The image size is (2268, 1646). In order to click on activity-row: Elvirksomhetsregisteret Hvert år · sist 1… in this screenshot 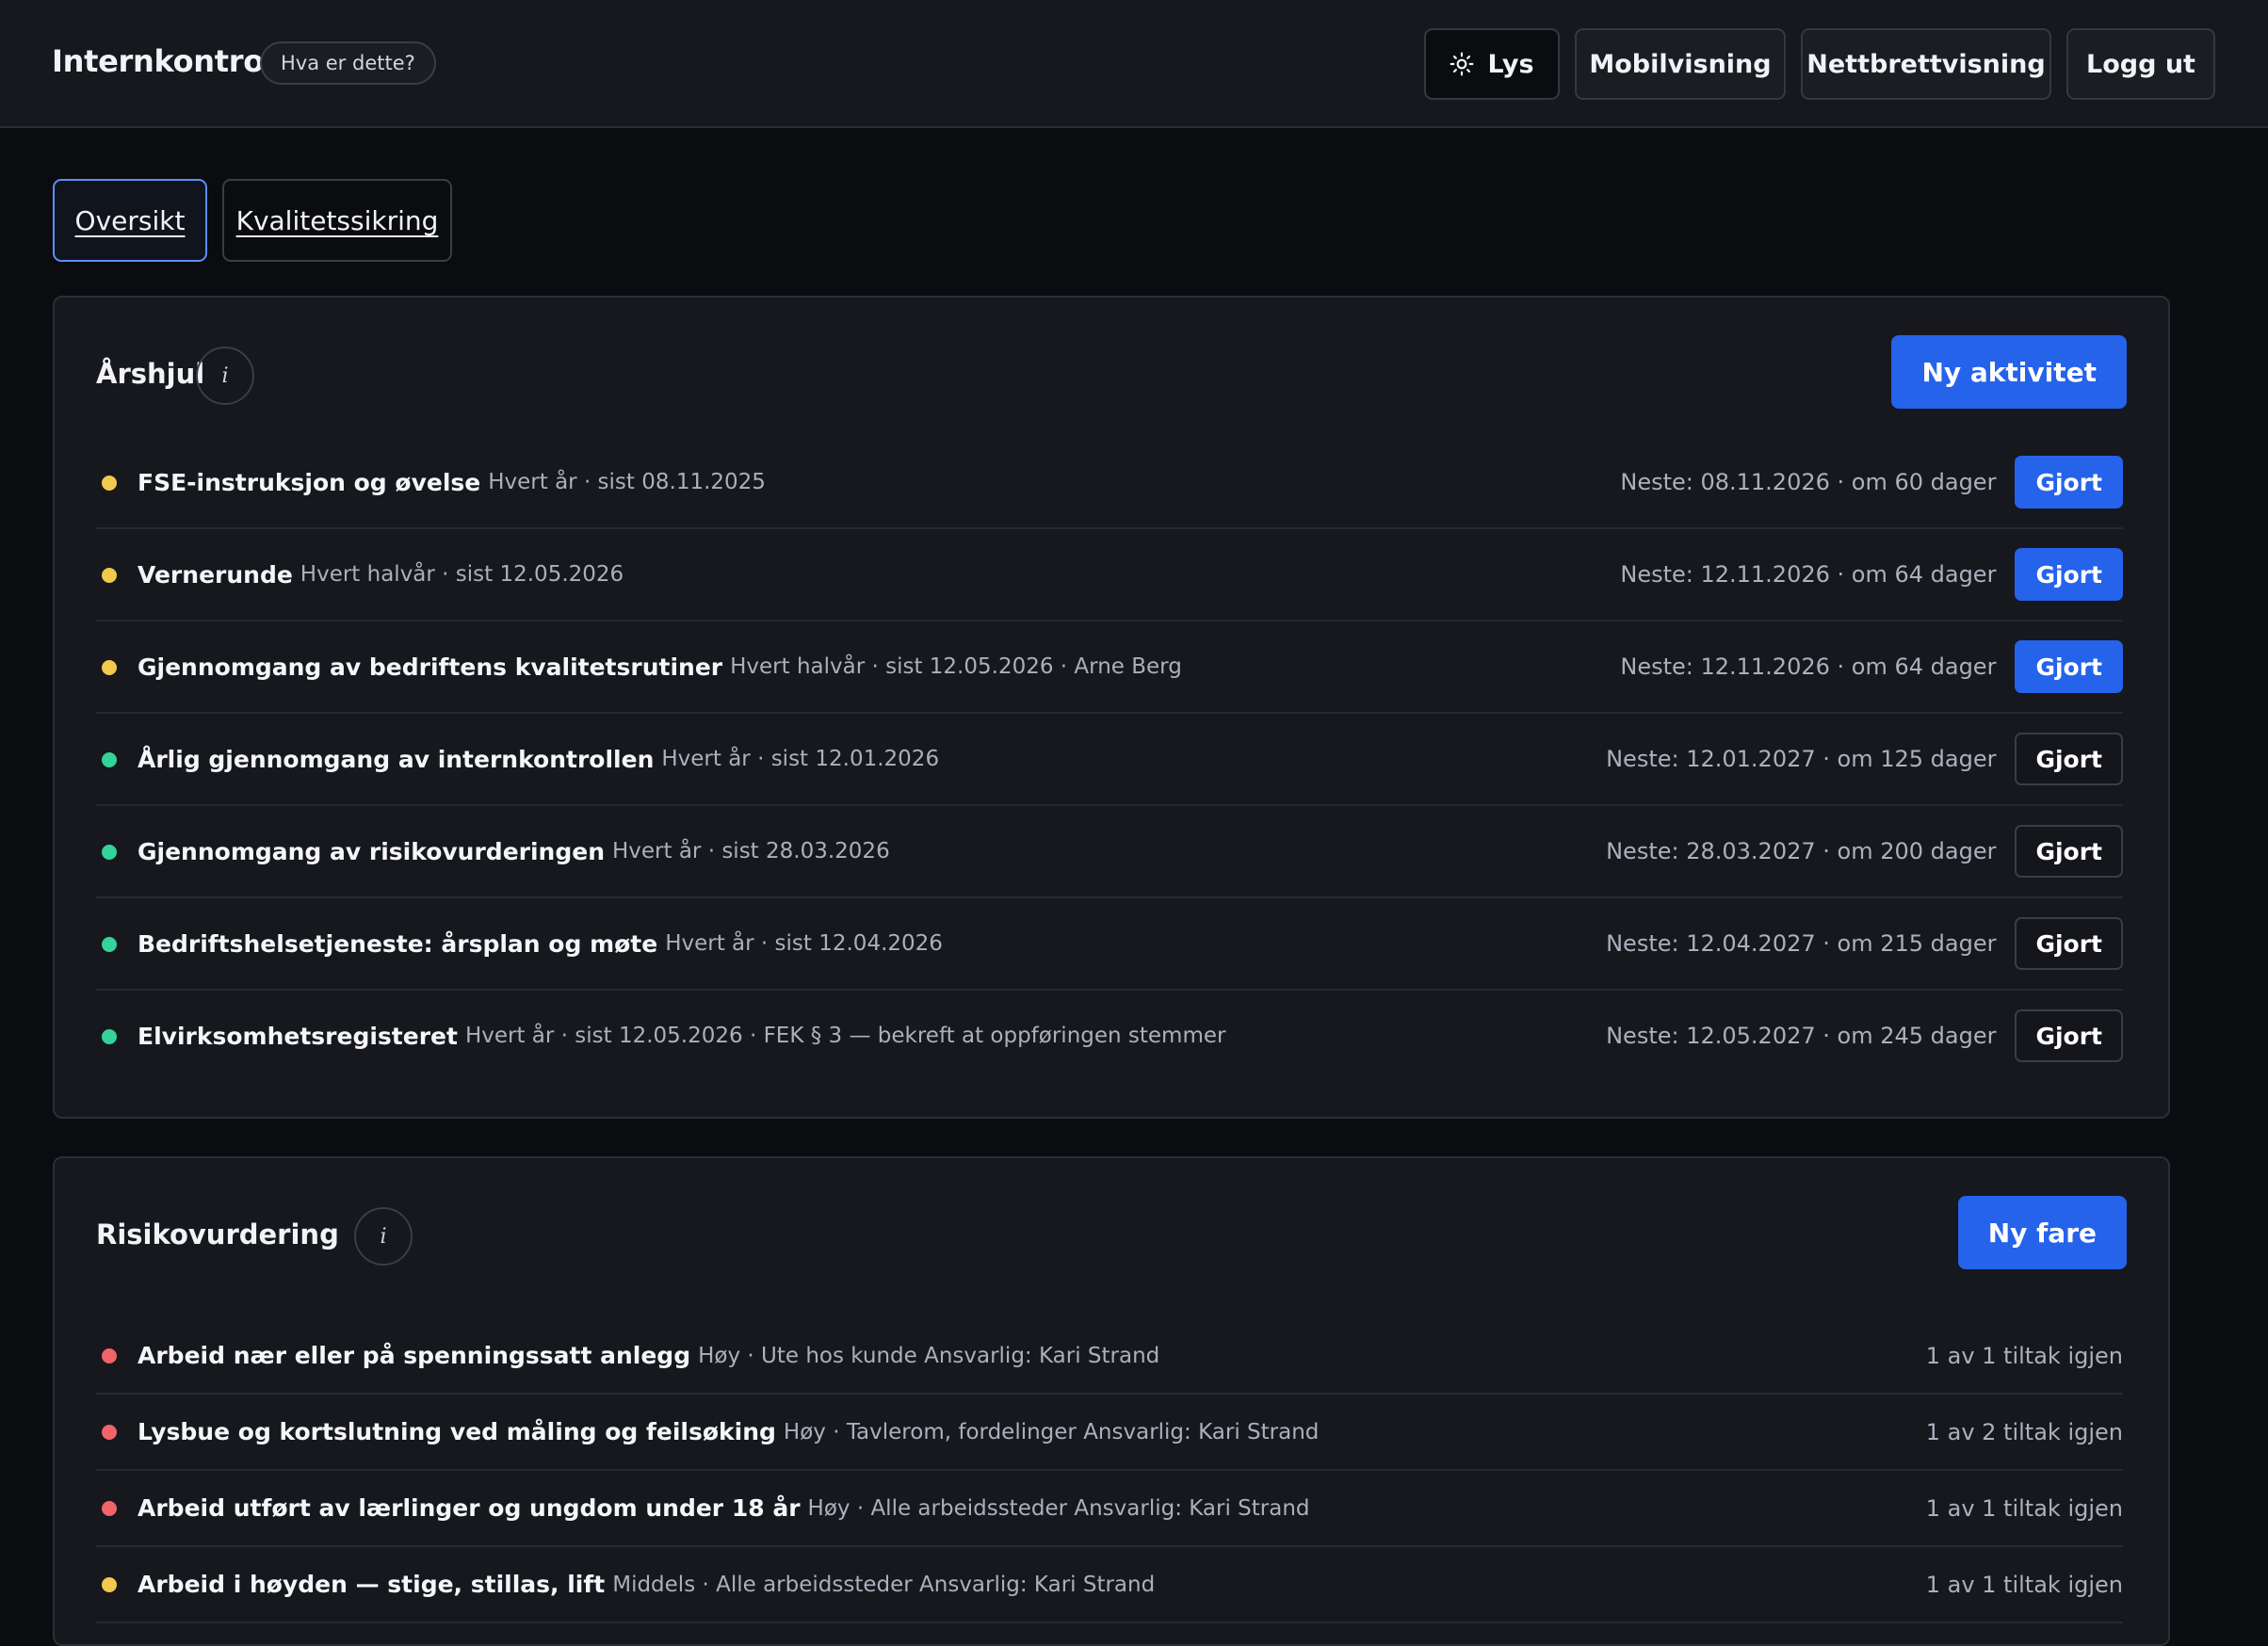, I will do `click(1109, 1037)`.